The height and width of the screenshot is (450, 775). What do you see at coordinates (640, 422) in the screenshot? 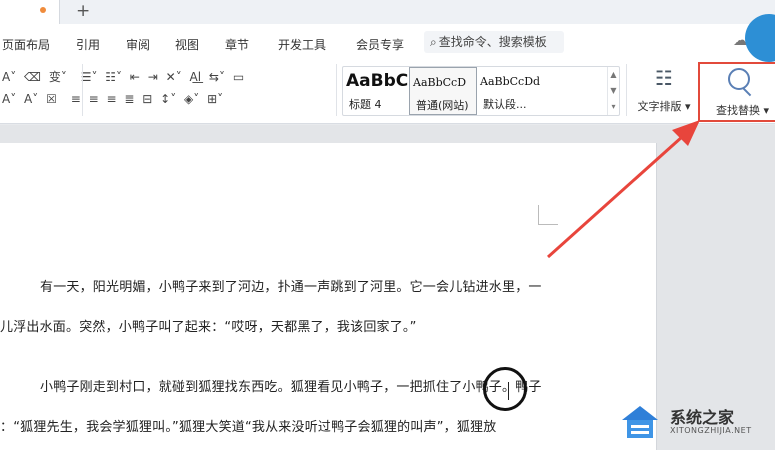
I see `house-logo-icon` at bounding box center [640, 422].